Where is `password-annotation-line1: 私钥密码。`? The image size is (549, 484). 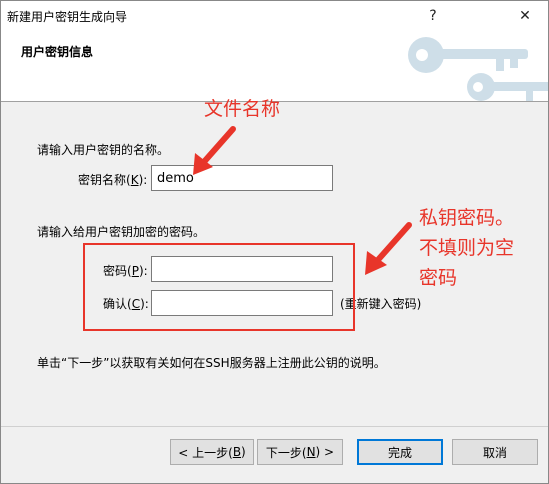 password-annotation-line1: 私钥密码。 is located at coordinates (467, 218).